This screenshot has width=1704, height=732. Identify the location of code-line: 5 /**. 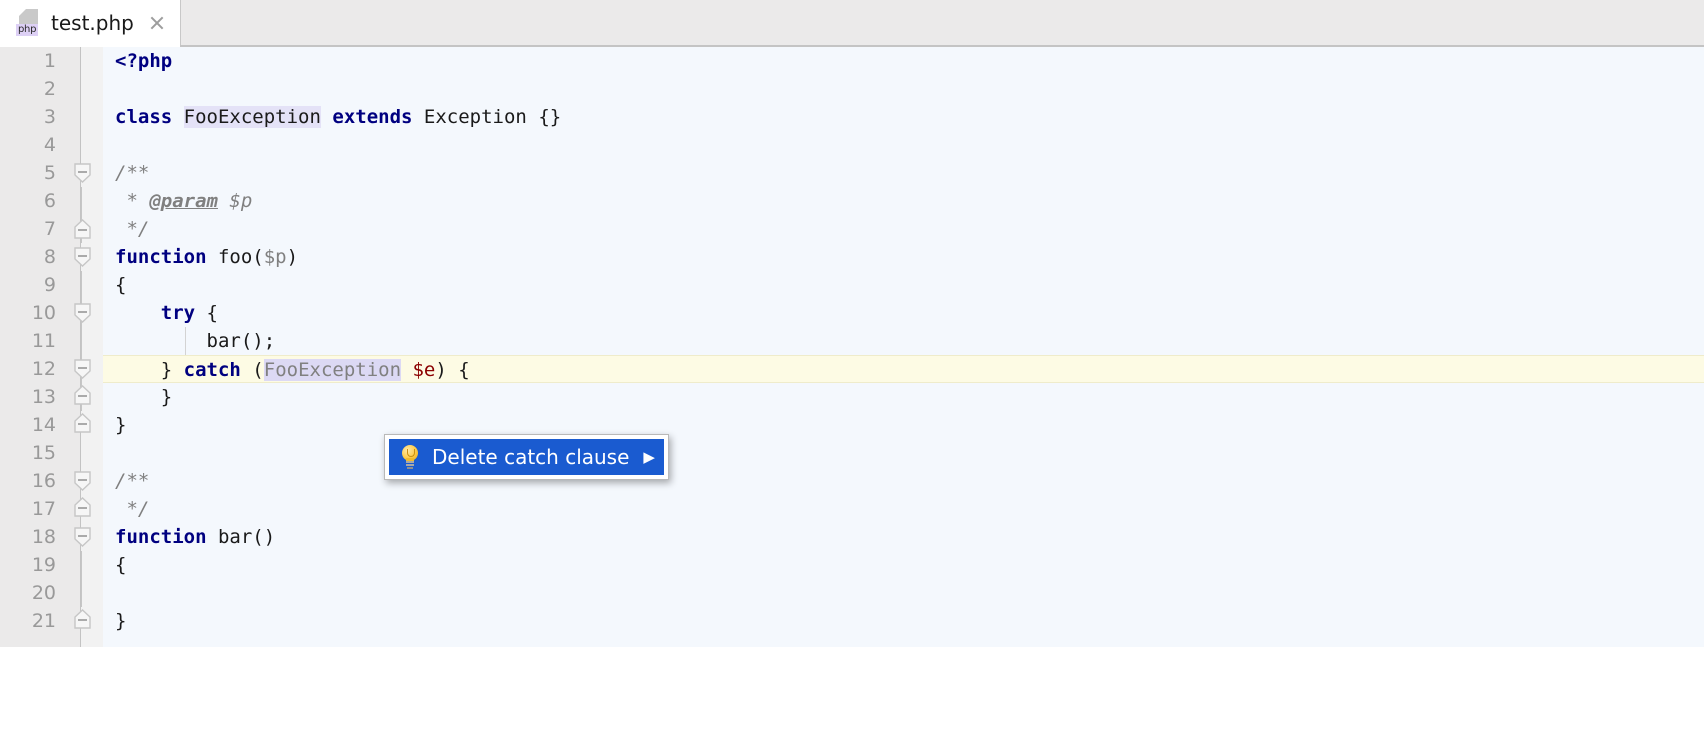
(852, 173).